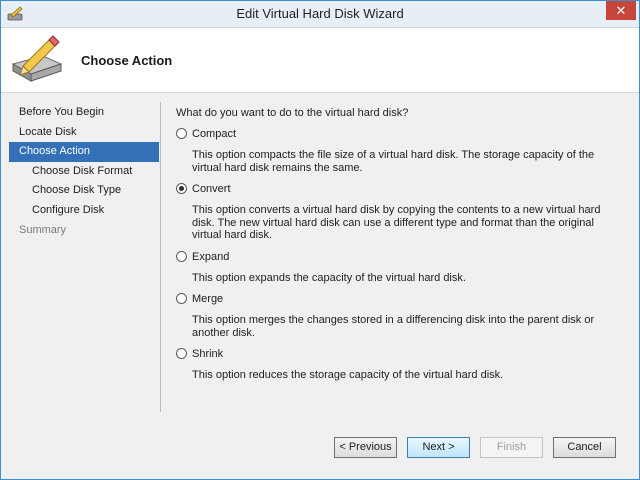 Image resolution: width=640 pixels, height=480 pixels. What do you see at coordinates (84, 133) in the screenshot?
I see `nav-item-locate-disk: Locate Disk` at bounding box center [84, 133].